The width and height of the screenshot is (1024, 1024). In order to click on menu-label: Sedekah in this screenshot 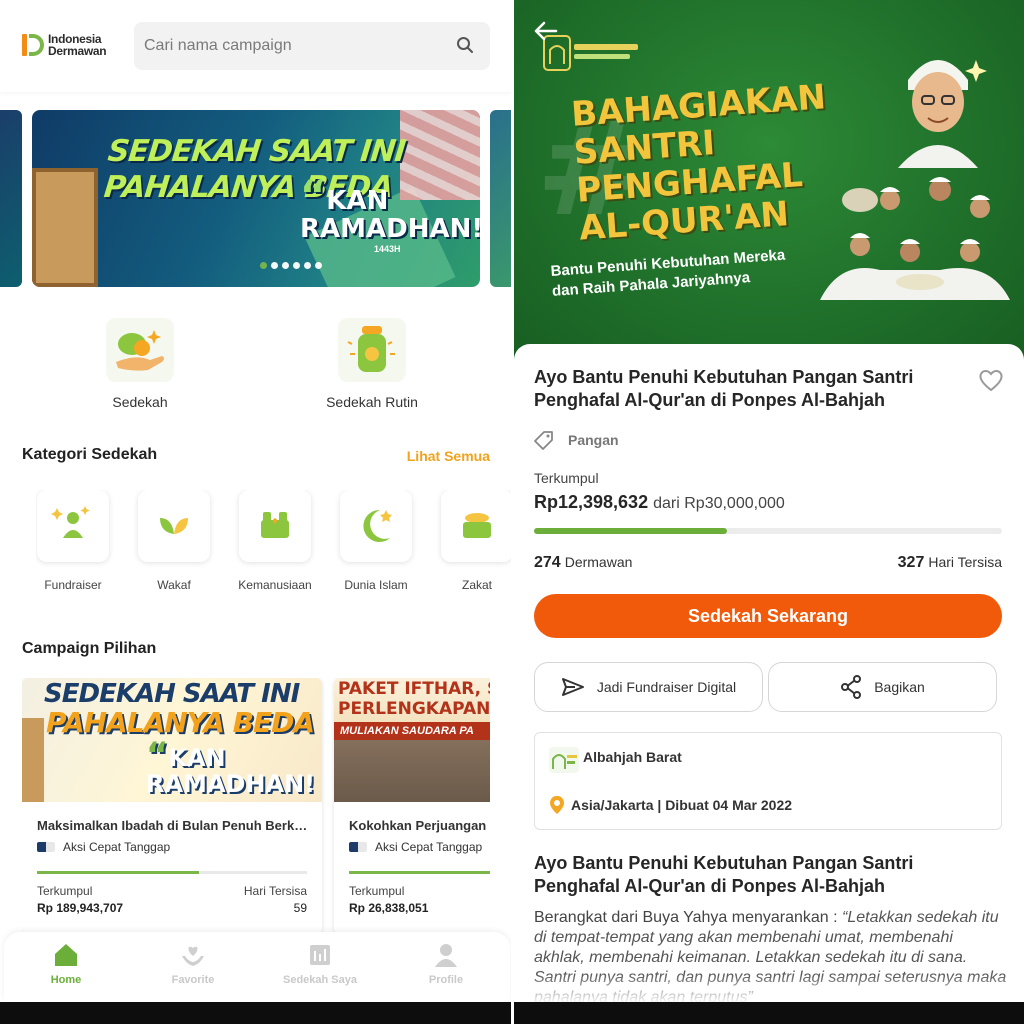, I will do `click(140, 402)`.